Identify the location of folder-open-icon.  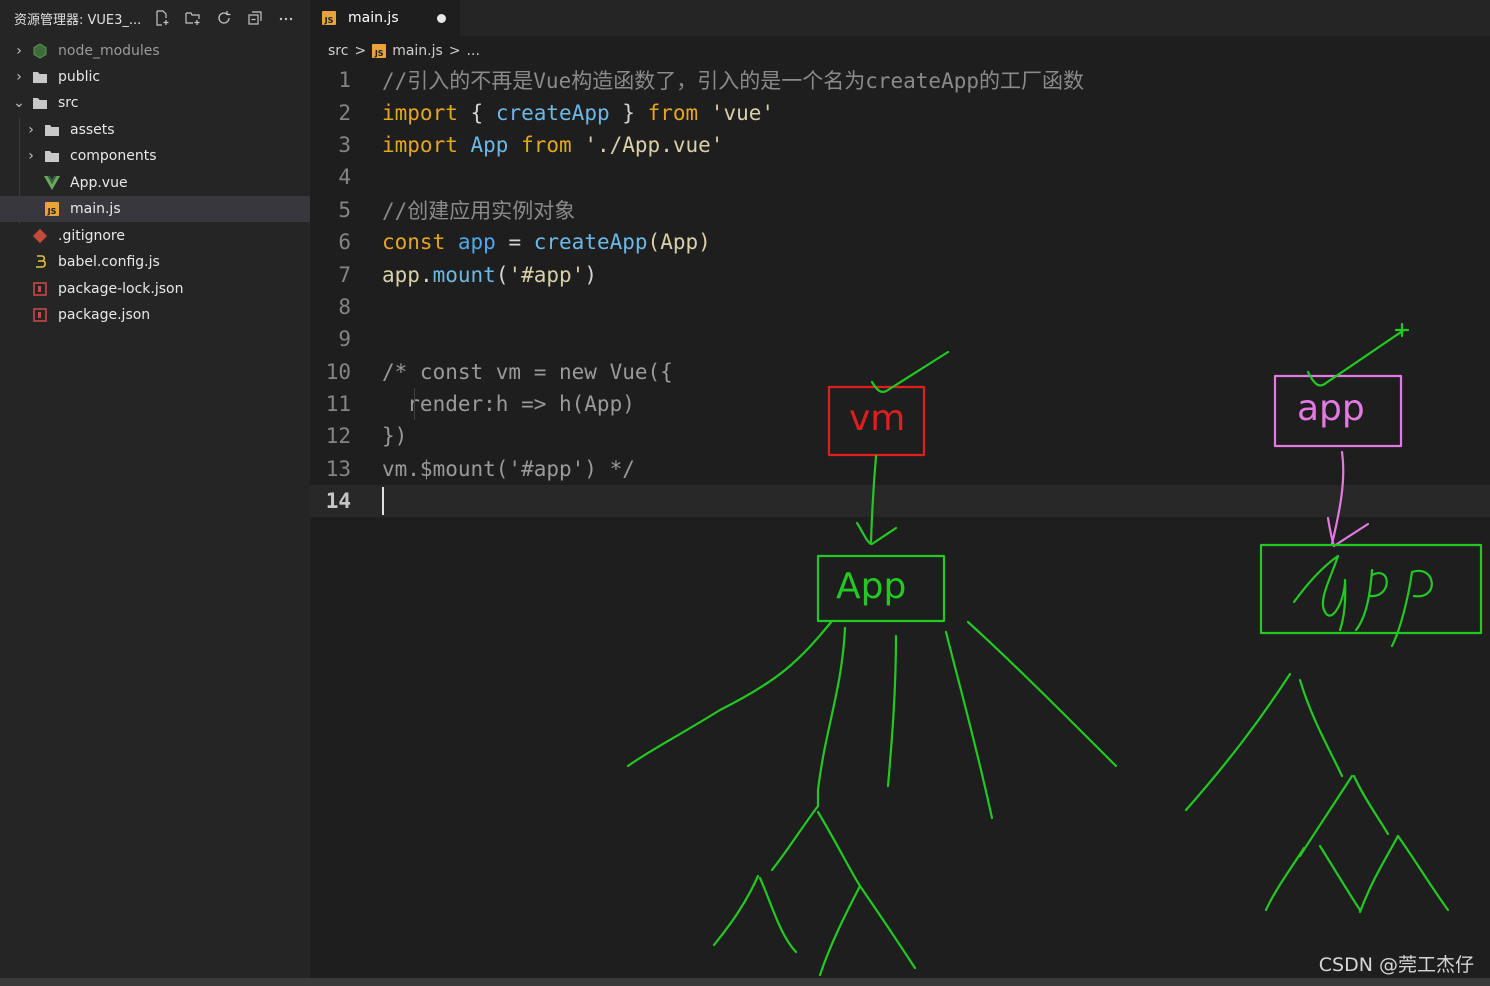
(40, 103).